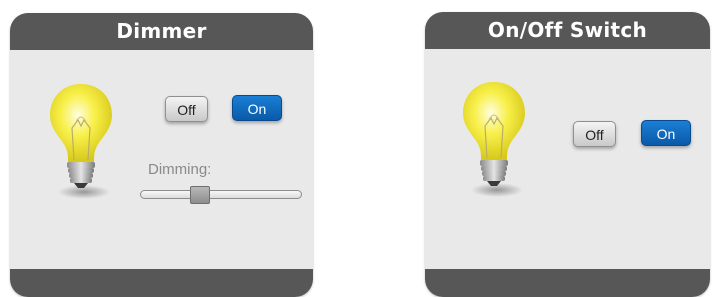  Describe the element at coordinates (567, 283) in the screenshot. I see `switch-footer` at that location.